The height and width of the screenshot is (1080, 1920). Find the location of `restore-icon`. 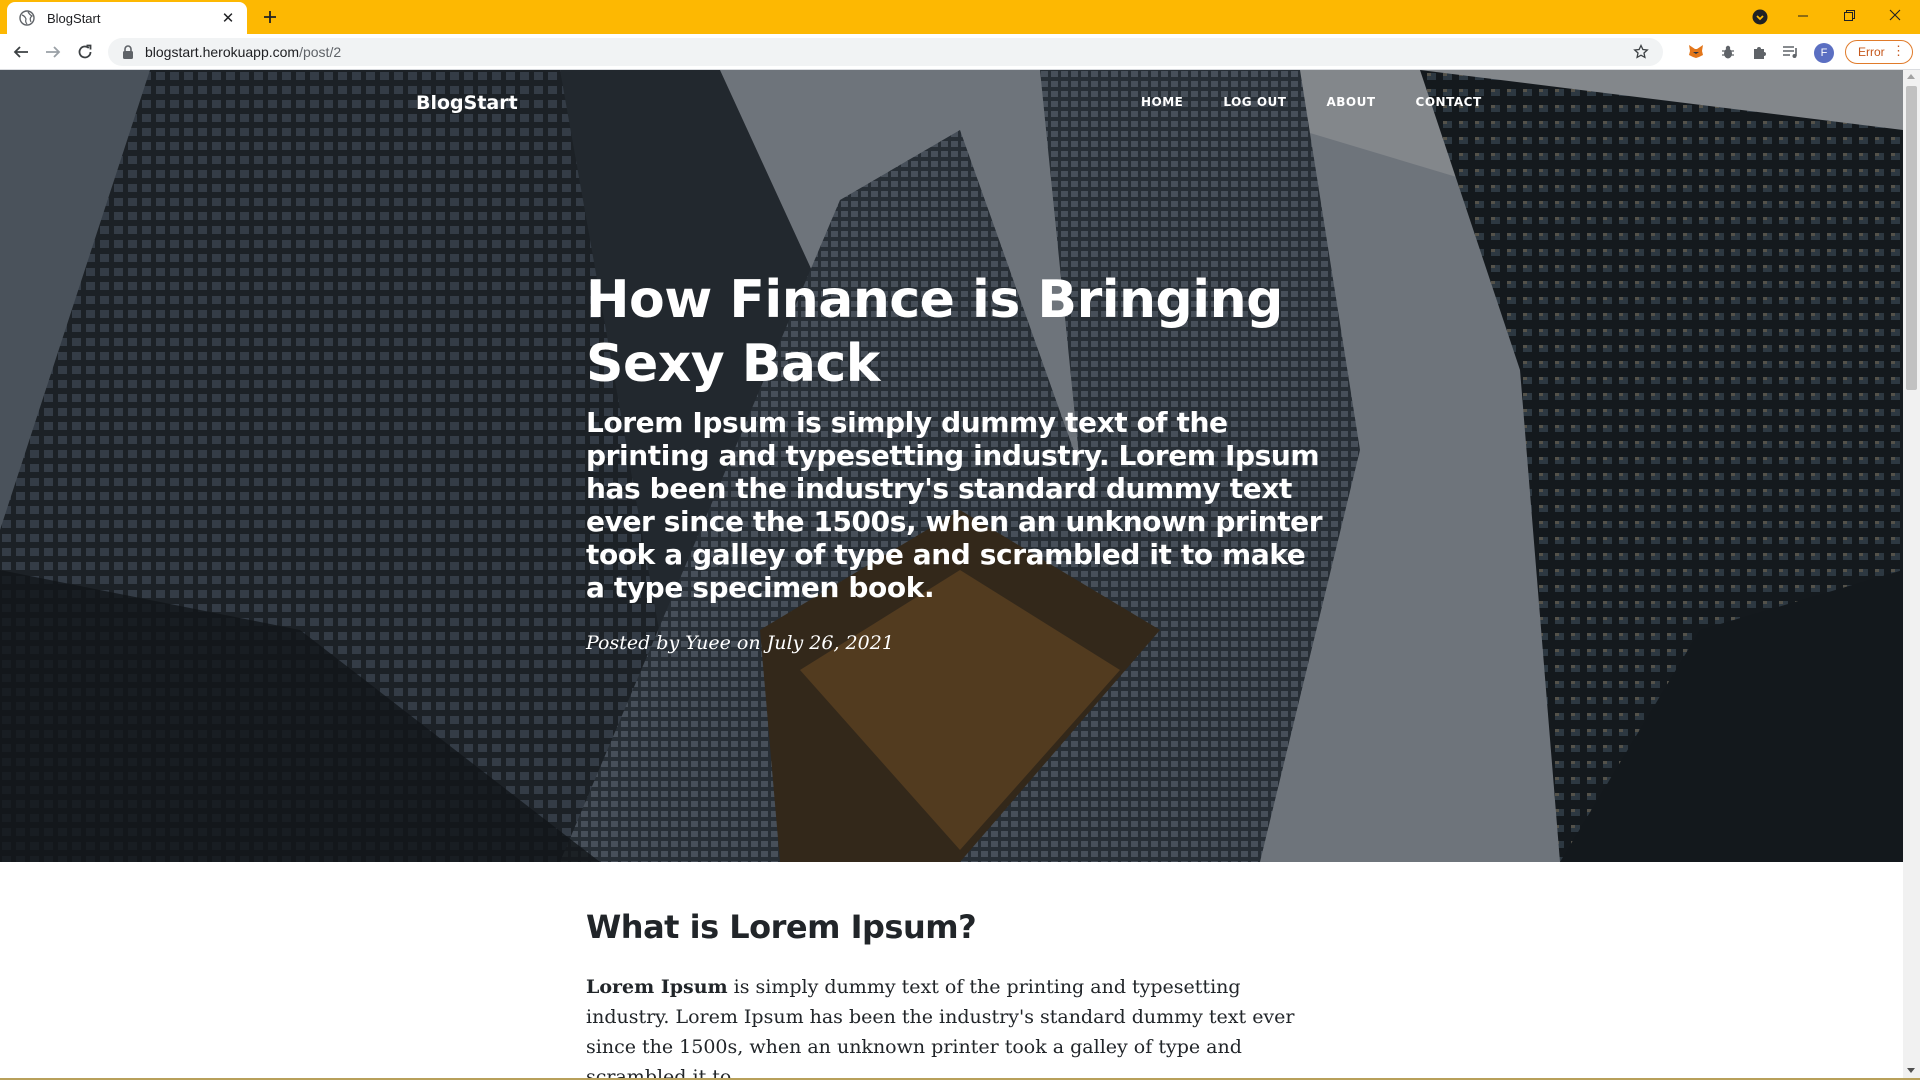

restore-icon is located at coordinates (1849, 15).